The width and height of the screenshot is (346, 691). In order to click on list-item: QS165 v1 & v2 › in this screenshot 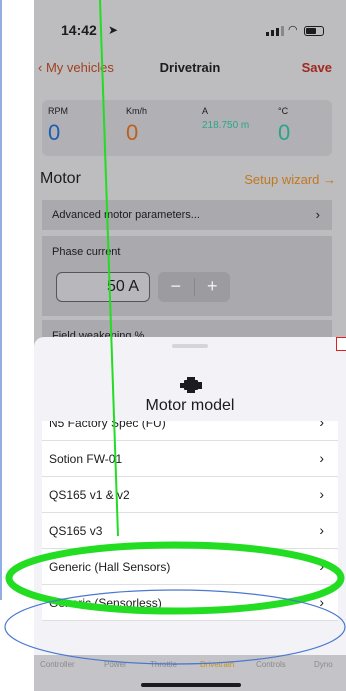, I will do `click(190, 495)`.